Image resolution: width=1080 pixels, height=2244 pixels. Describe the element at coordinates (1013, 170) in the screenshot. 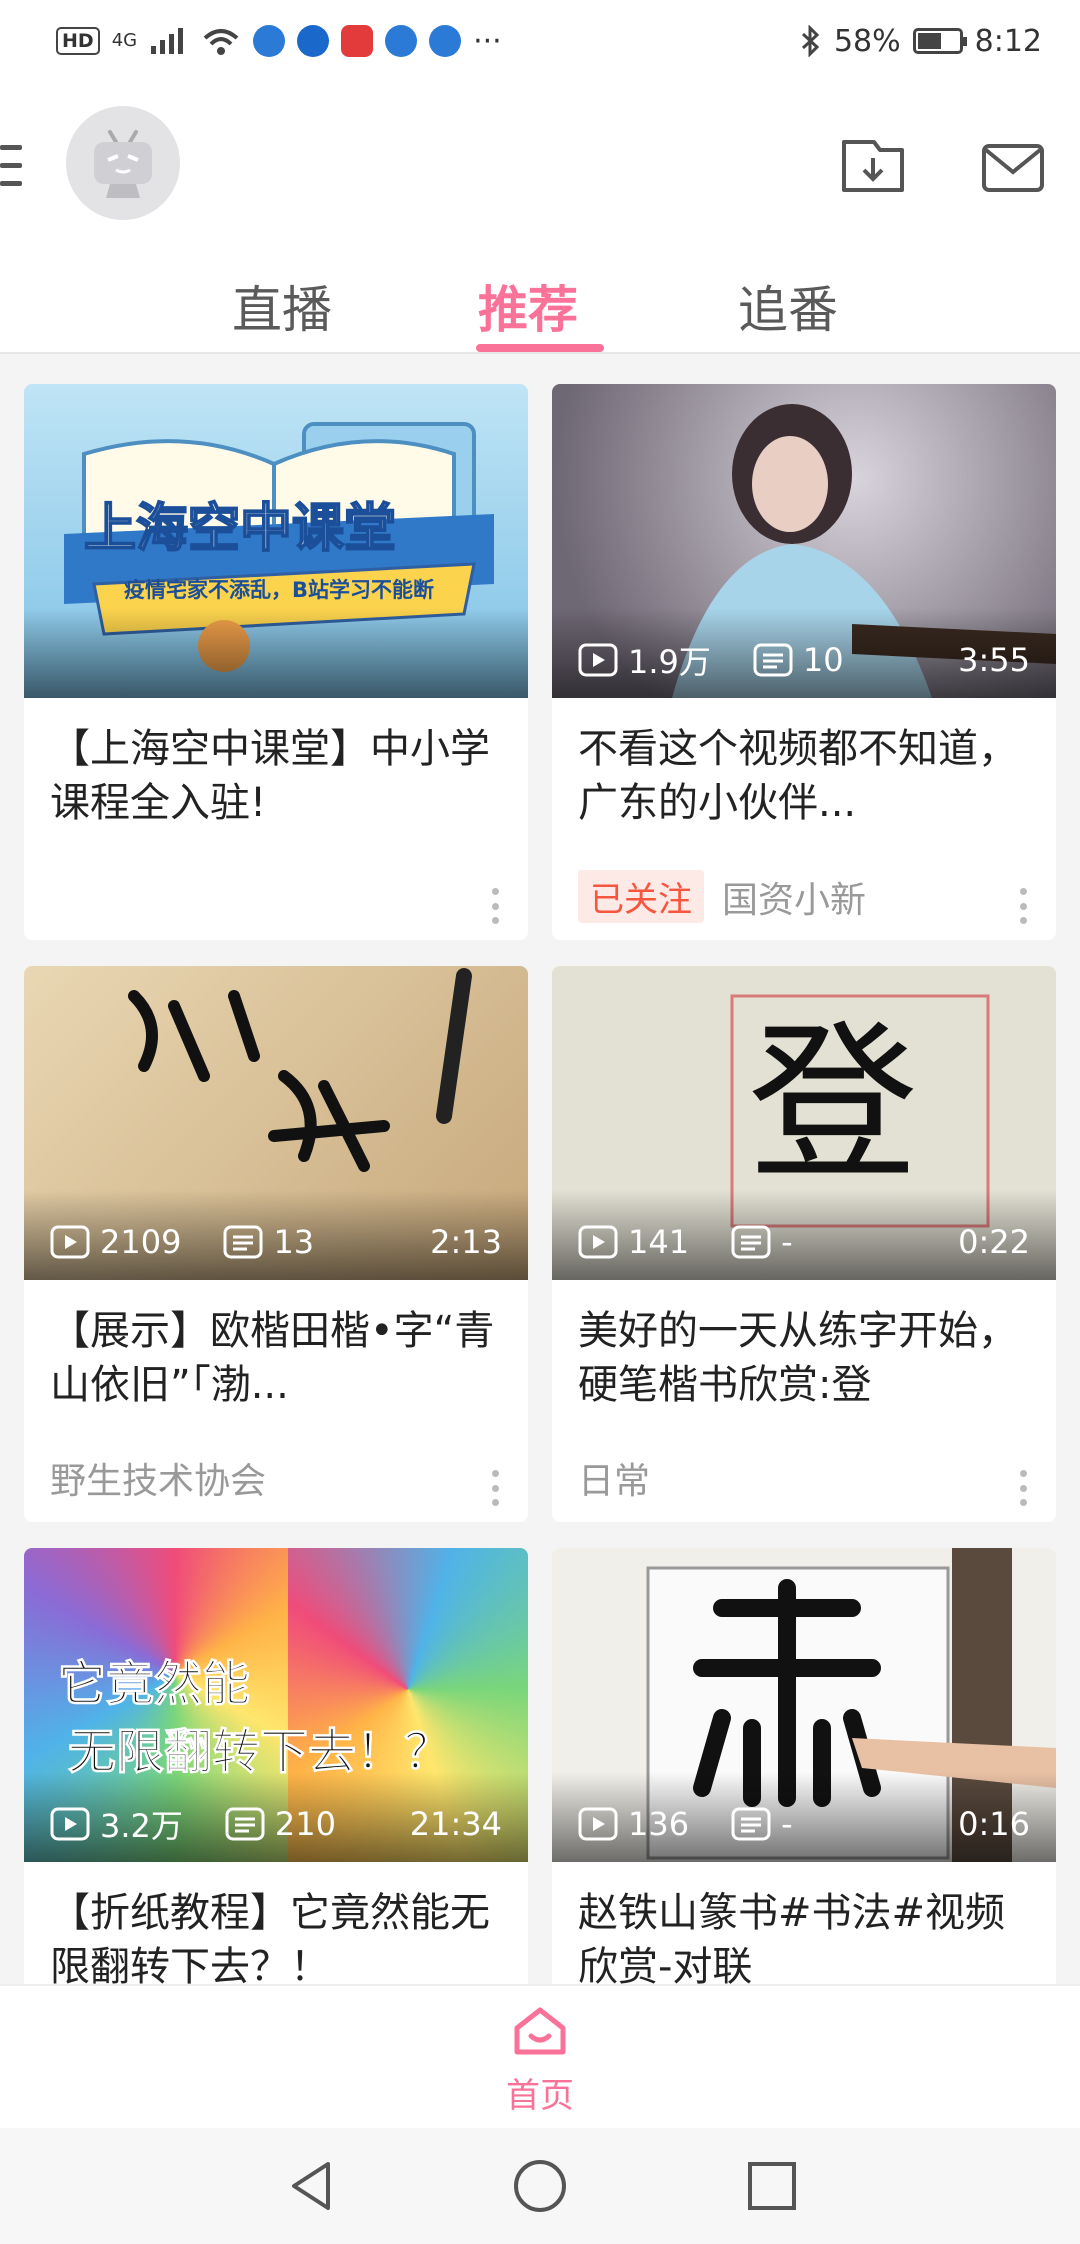

I see `message-icon` at that location.